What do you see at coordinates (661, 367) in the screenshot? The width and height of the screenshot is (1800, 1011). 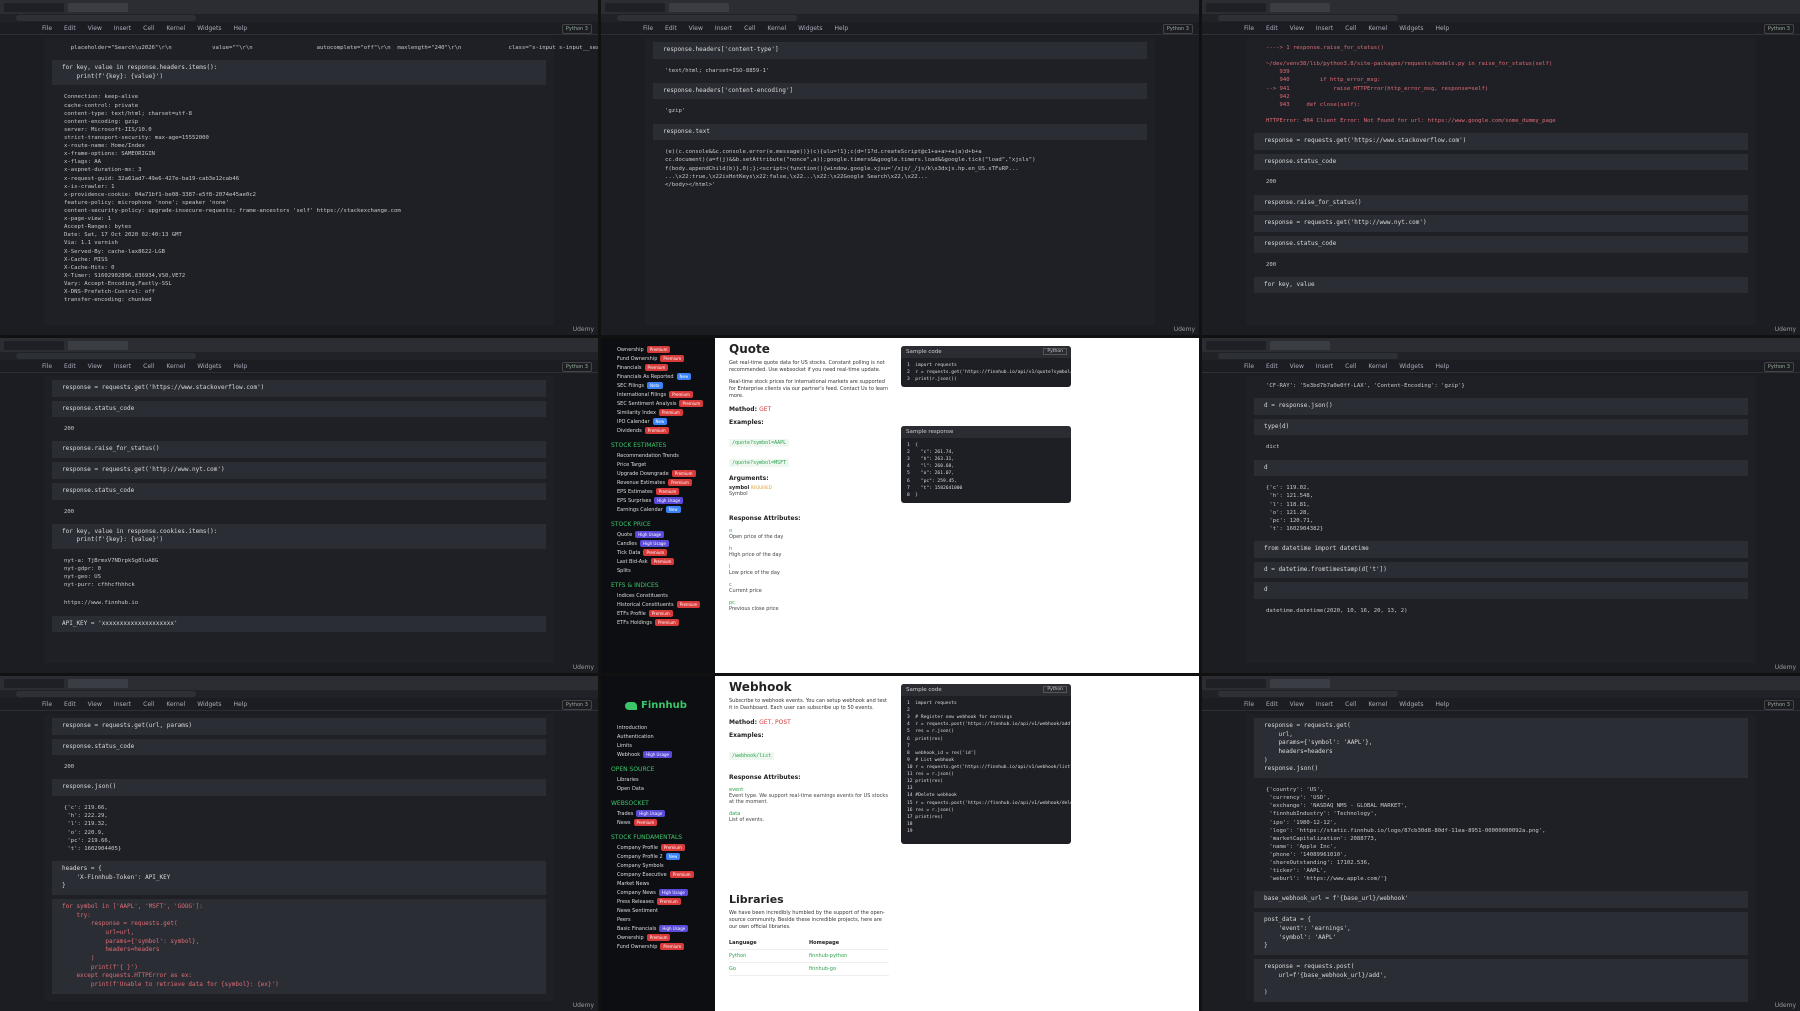 I see `sidebar-item: Financials Premium` at bounding box center [661, 367].